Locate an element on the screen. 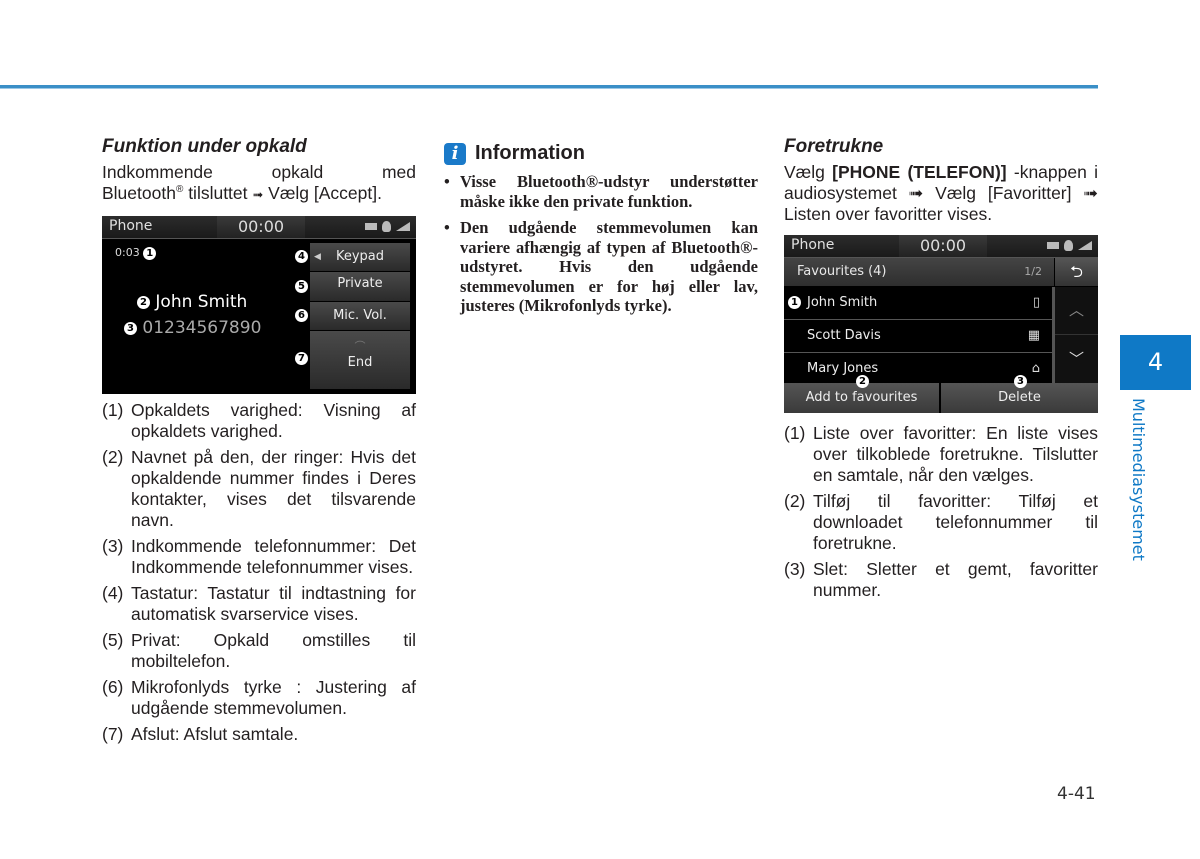 This screenshot has height=859, width=1200. button-label: Keypad is located at coordinates (360, 256).